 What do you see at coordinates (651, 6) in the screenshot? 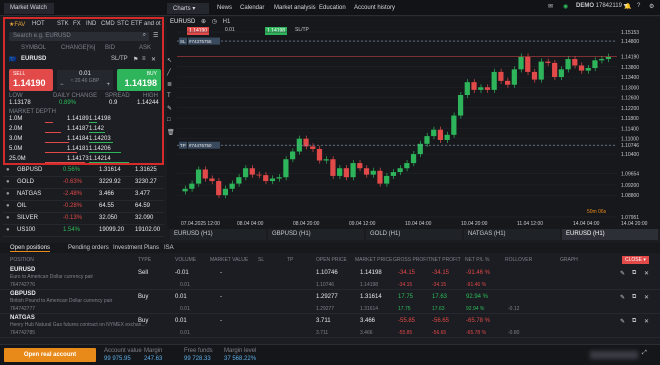
I see `settings-icon: ⚙` at bounding box center [651, 6].